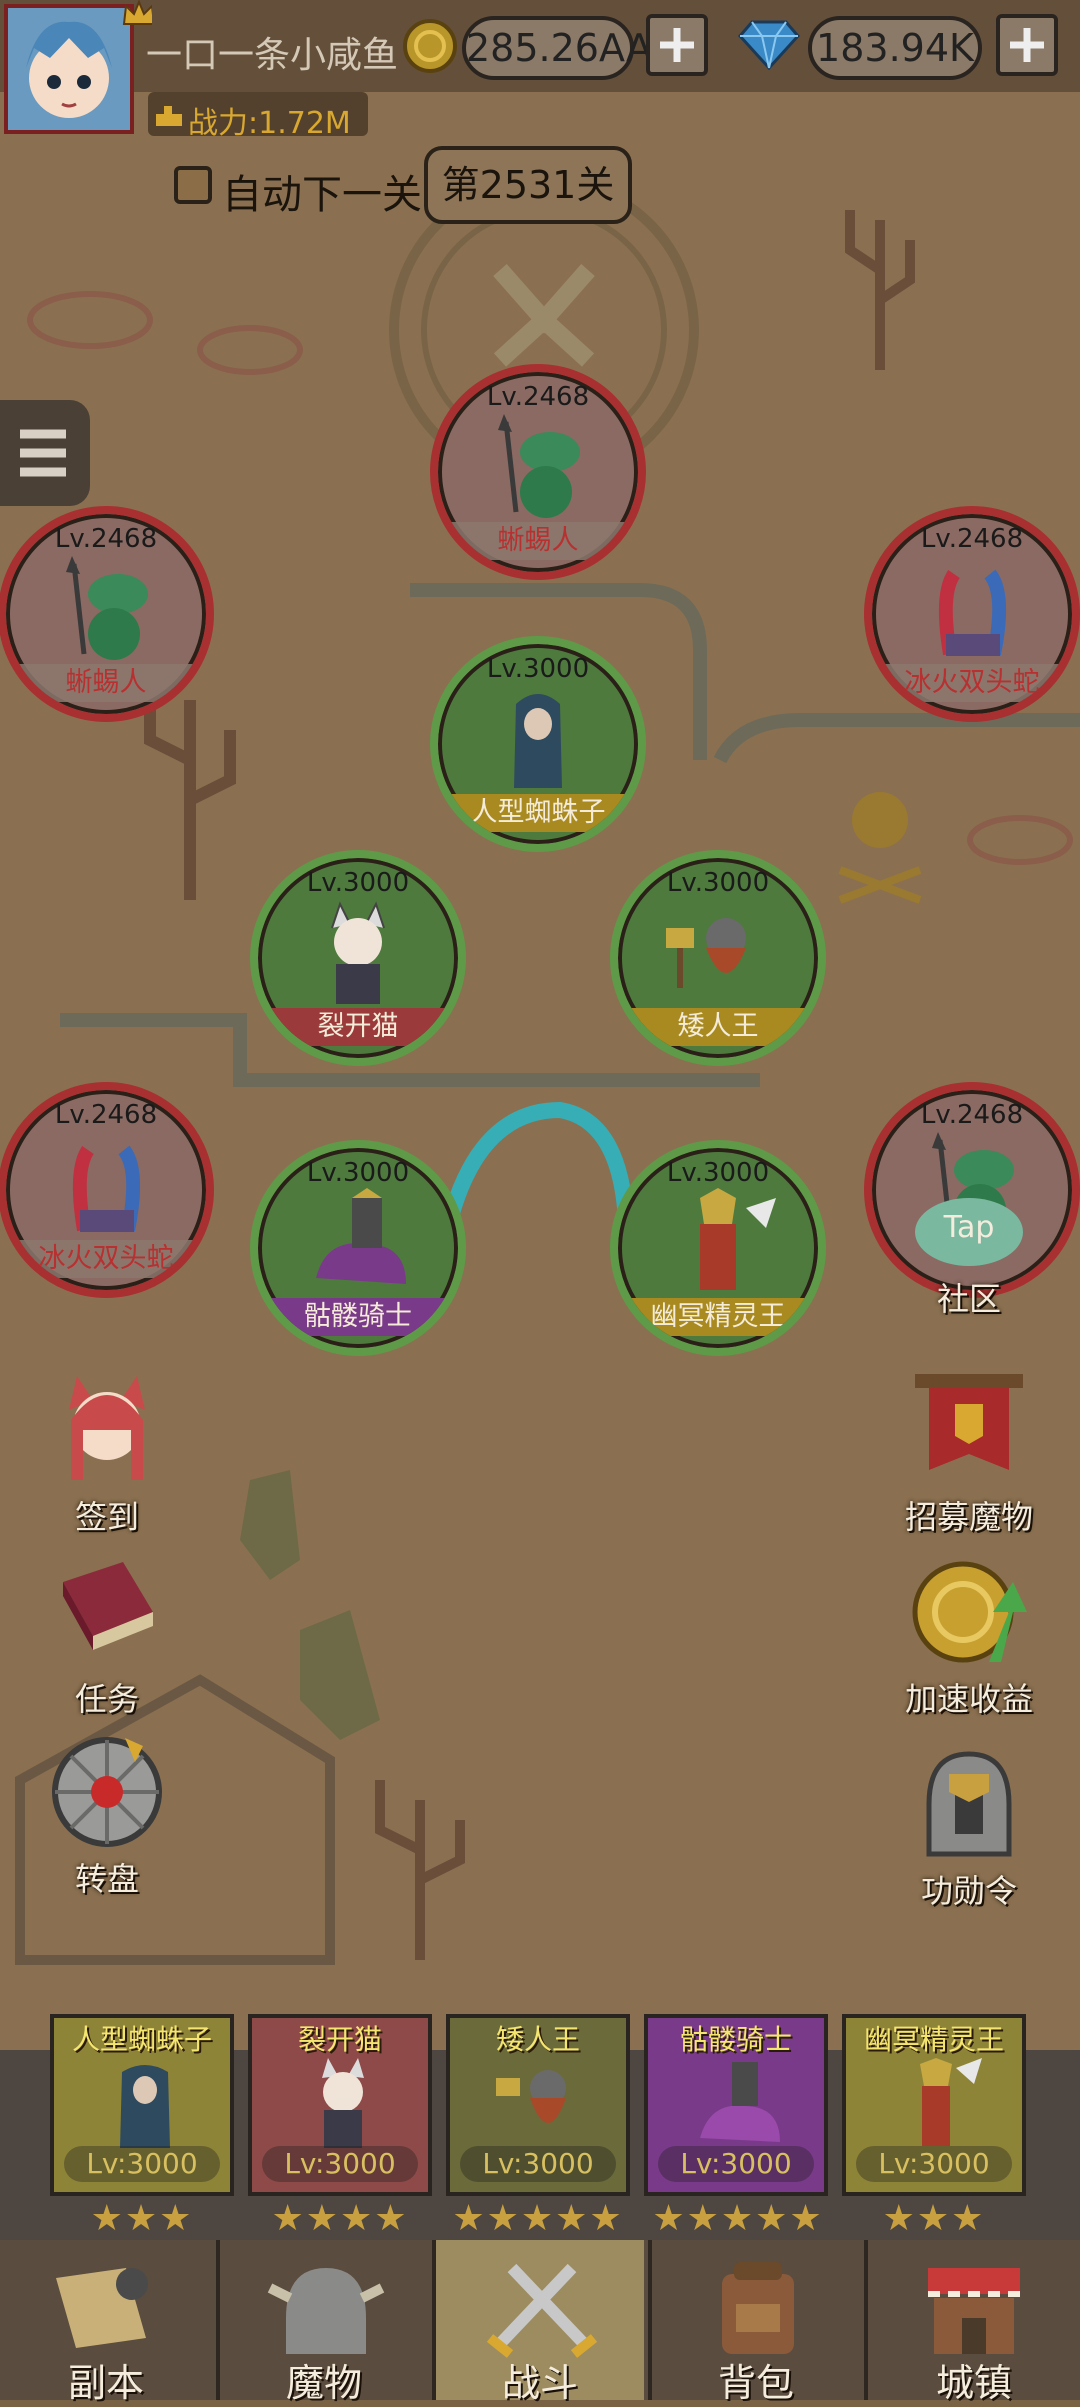  I want to click on quest-button: 任务, so click(107, 1636).